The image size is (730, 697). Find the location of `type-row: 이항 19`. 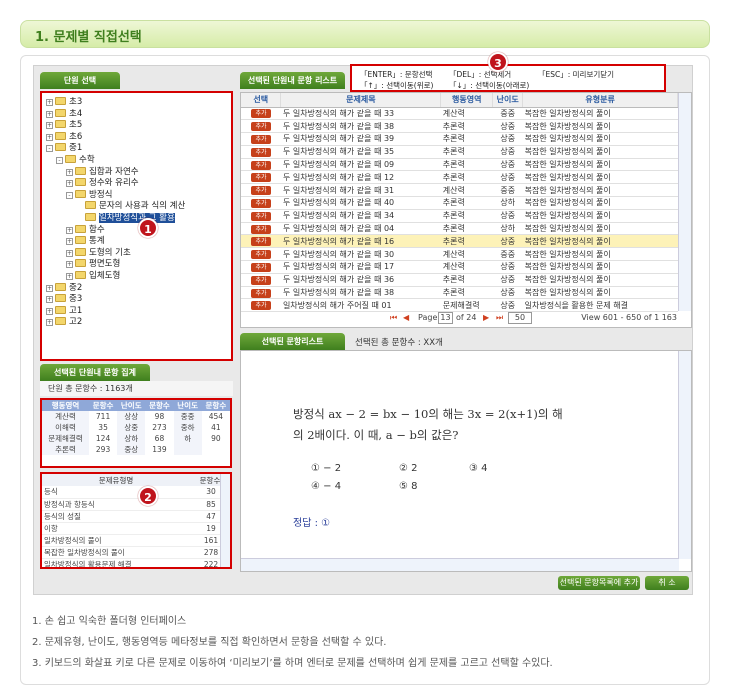

type-row: 이항 19 is located at coordinates (136, 528).